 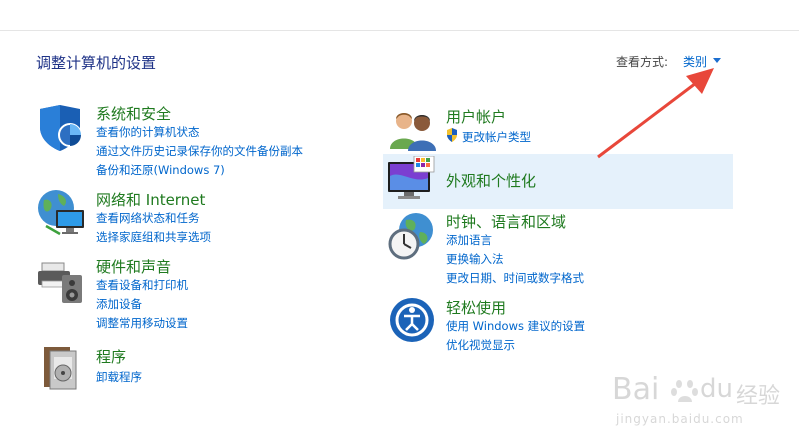 I want to click on clock-globe-icon, so click(x=410, y=236).